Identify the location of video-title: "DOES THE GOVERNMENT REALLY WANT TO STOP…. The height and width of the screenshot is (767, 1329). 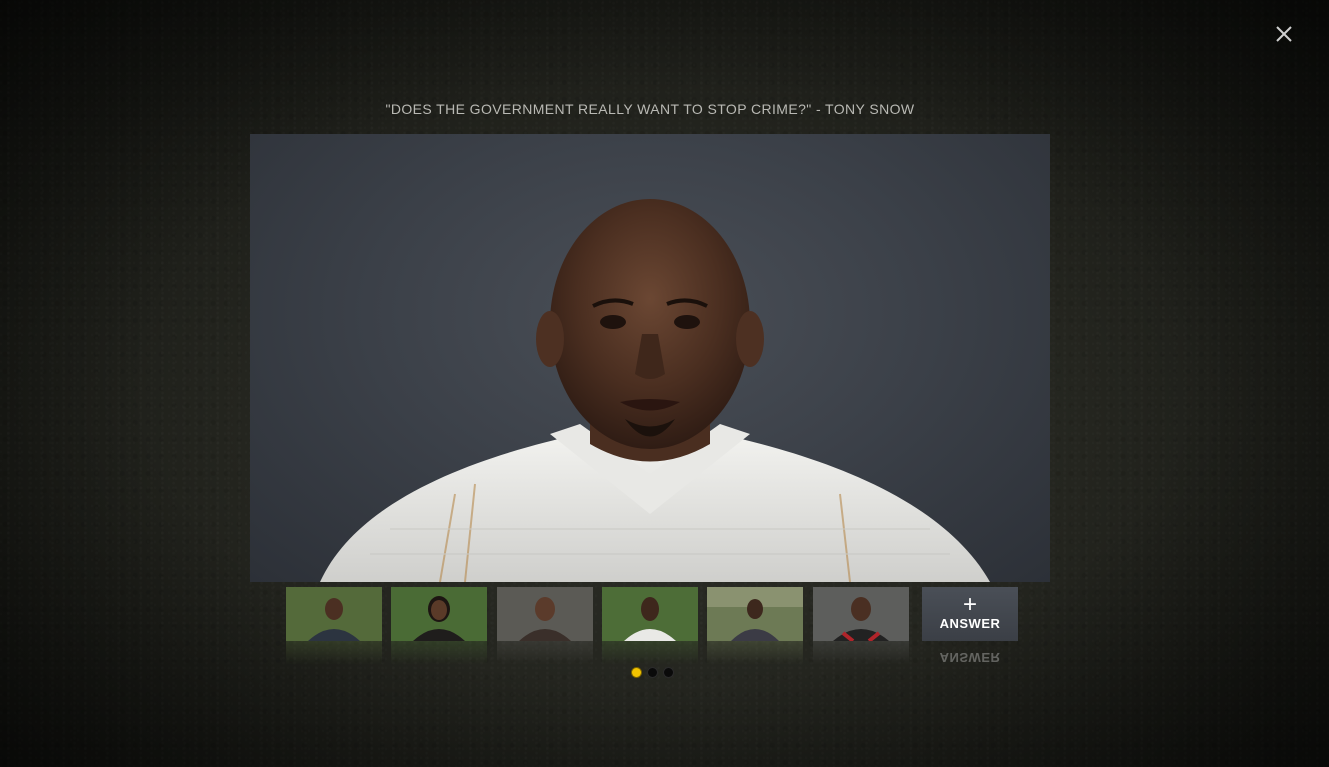
(650, 109).